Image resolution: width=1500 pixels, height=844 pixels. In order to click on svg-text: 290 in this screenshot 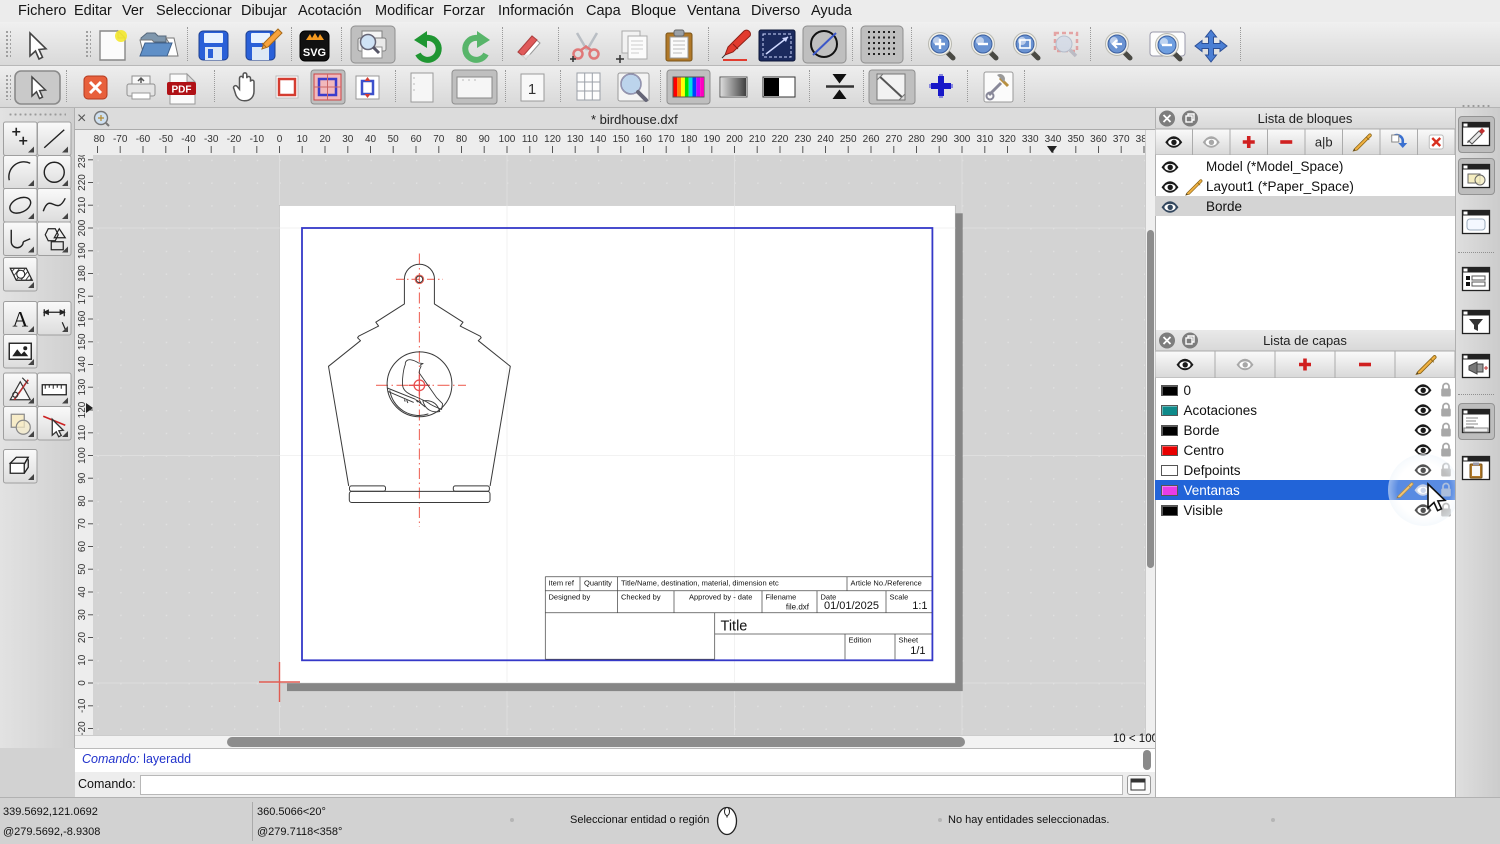, I will do `click(939, 139)`.